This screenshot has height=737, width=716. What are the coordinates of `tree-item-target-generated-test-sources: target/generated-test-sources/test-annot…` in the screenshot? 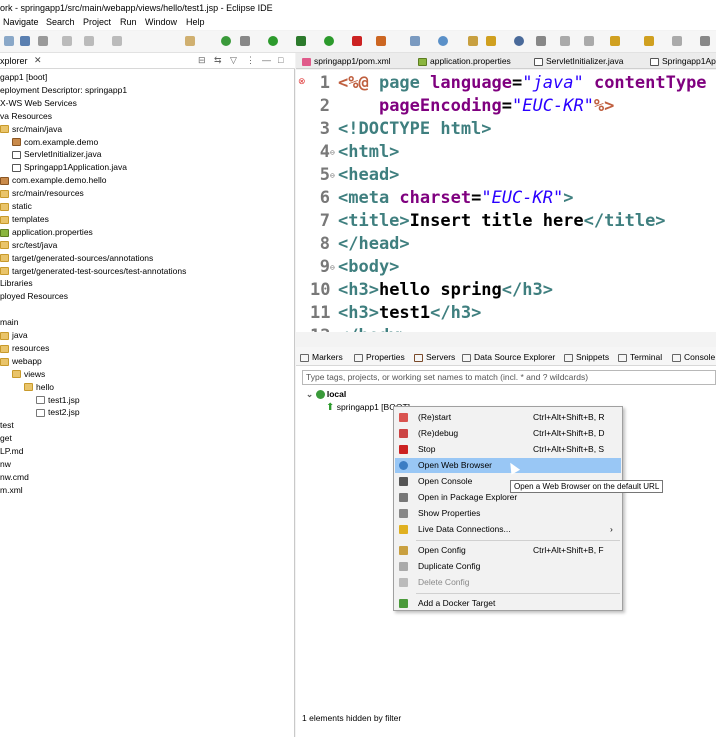 It's located at (93, 271).